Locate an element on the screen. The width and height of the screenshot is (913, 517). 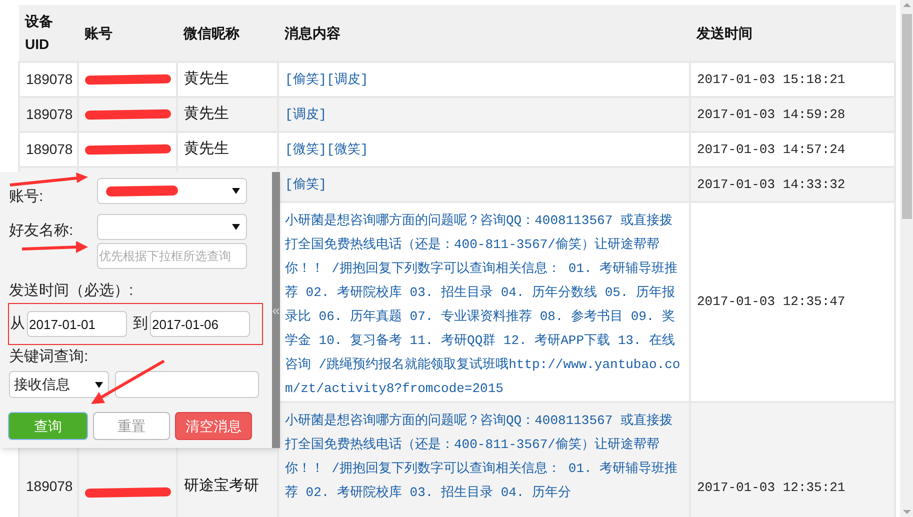
friend-name-select is located at coordinates (172, 227).